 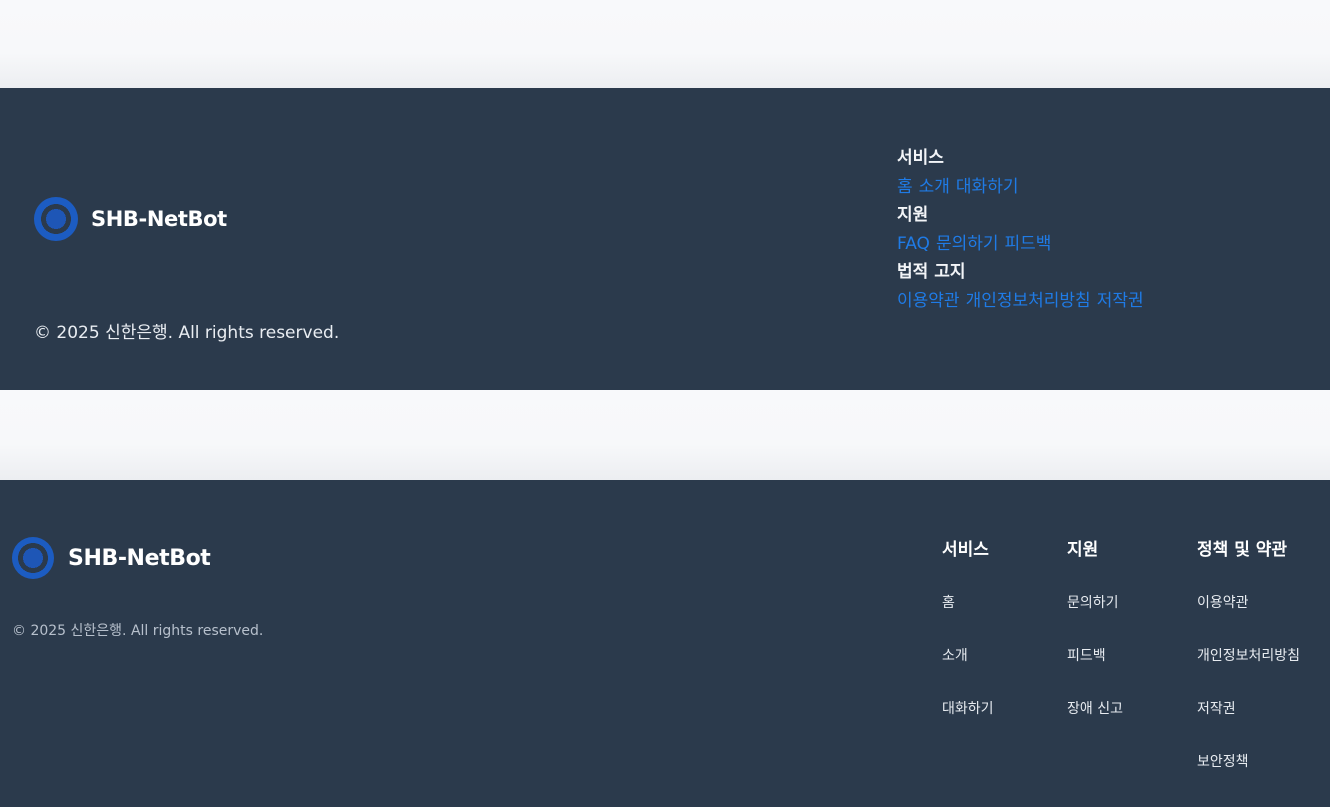 I want to click on list-item: 피드백, so click(x=1095, y=668).